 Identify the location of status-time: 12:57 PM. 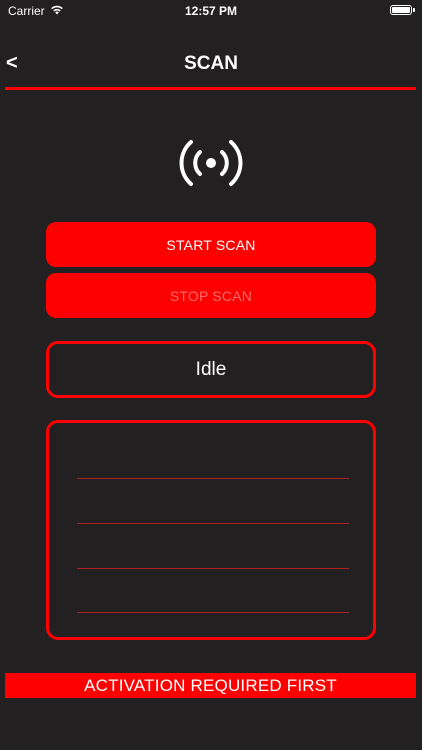
(211, 11).